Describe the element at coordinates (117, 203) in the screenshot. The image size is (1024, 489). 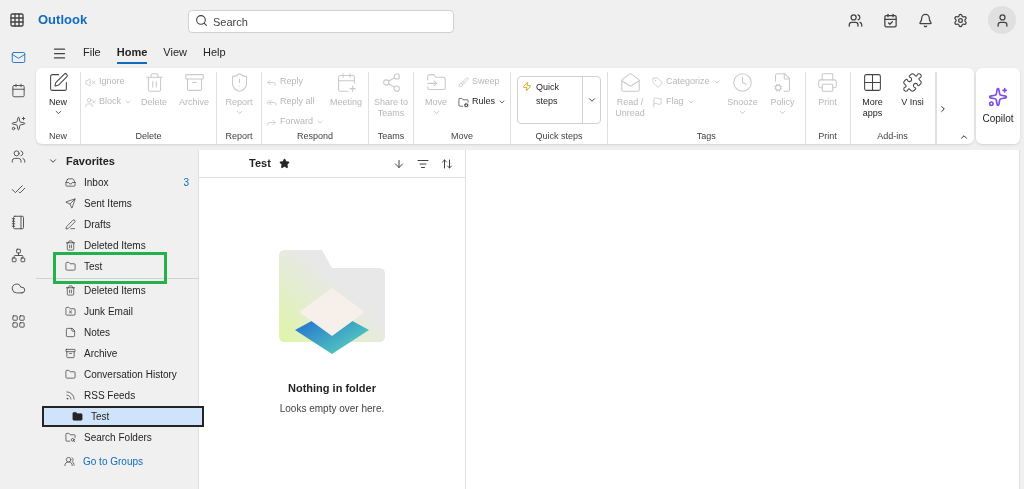
I see `folder-item: Sent Items` at that location.